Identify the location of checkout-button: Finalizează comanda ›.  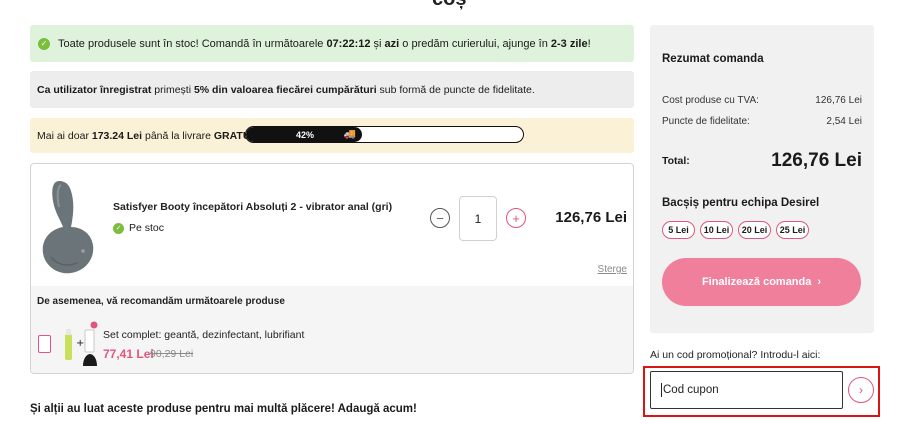
(761, 282).